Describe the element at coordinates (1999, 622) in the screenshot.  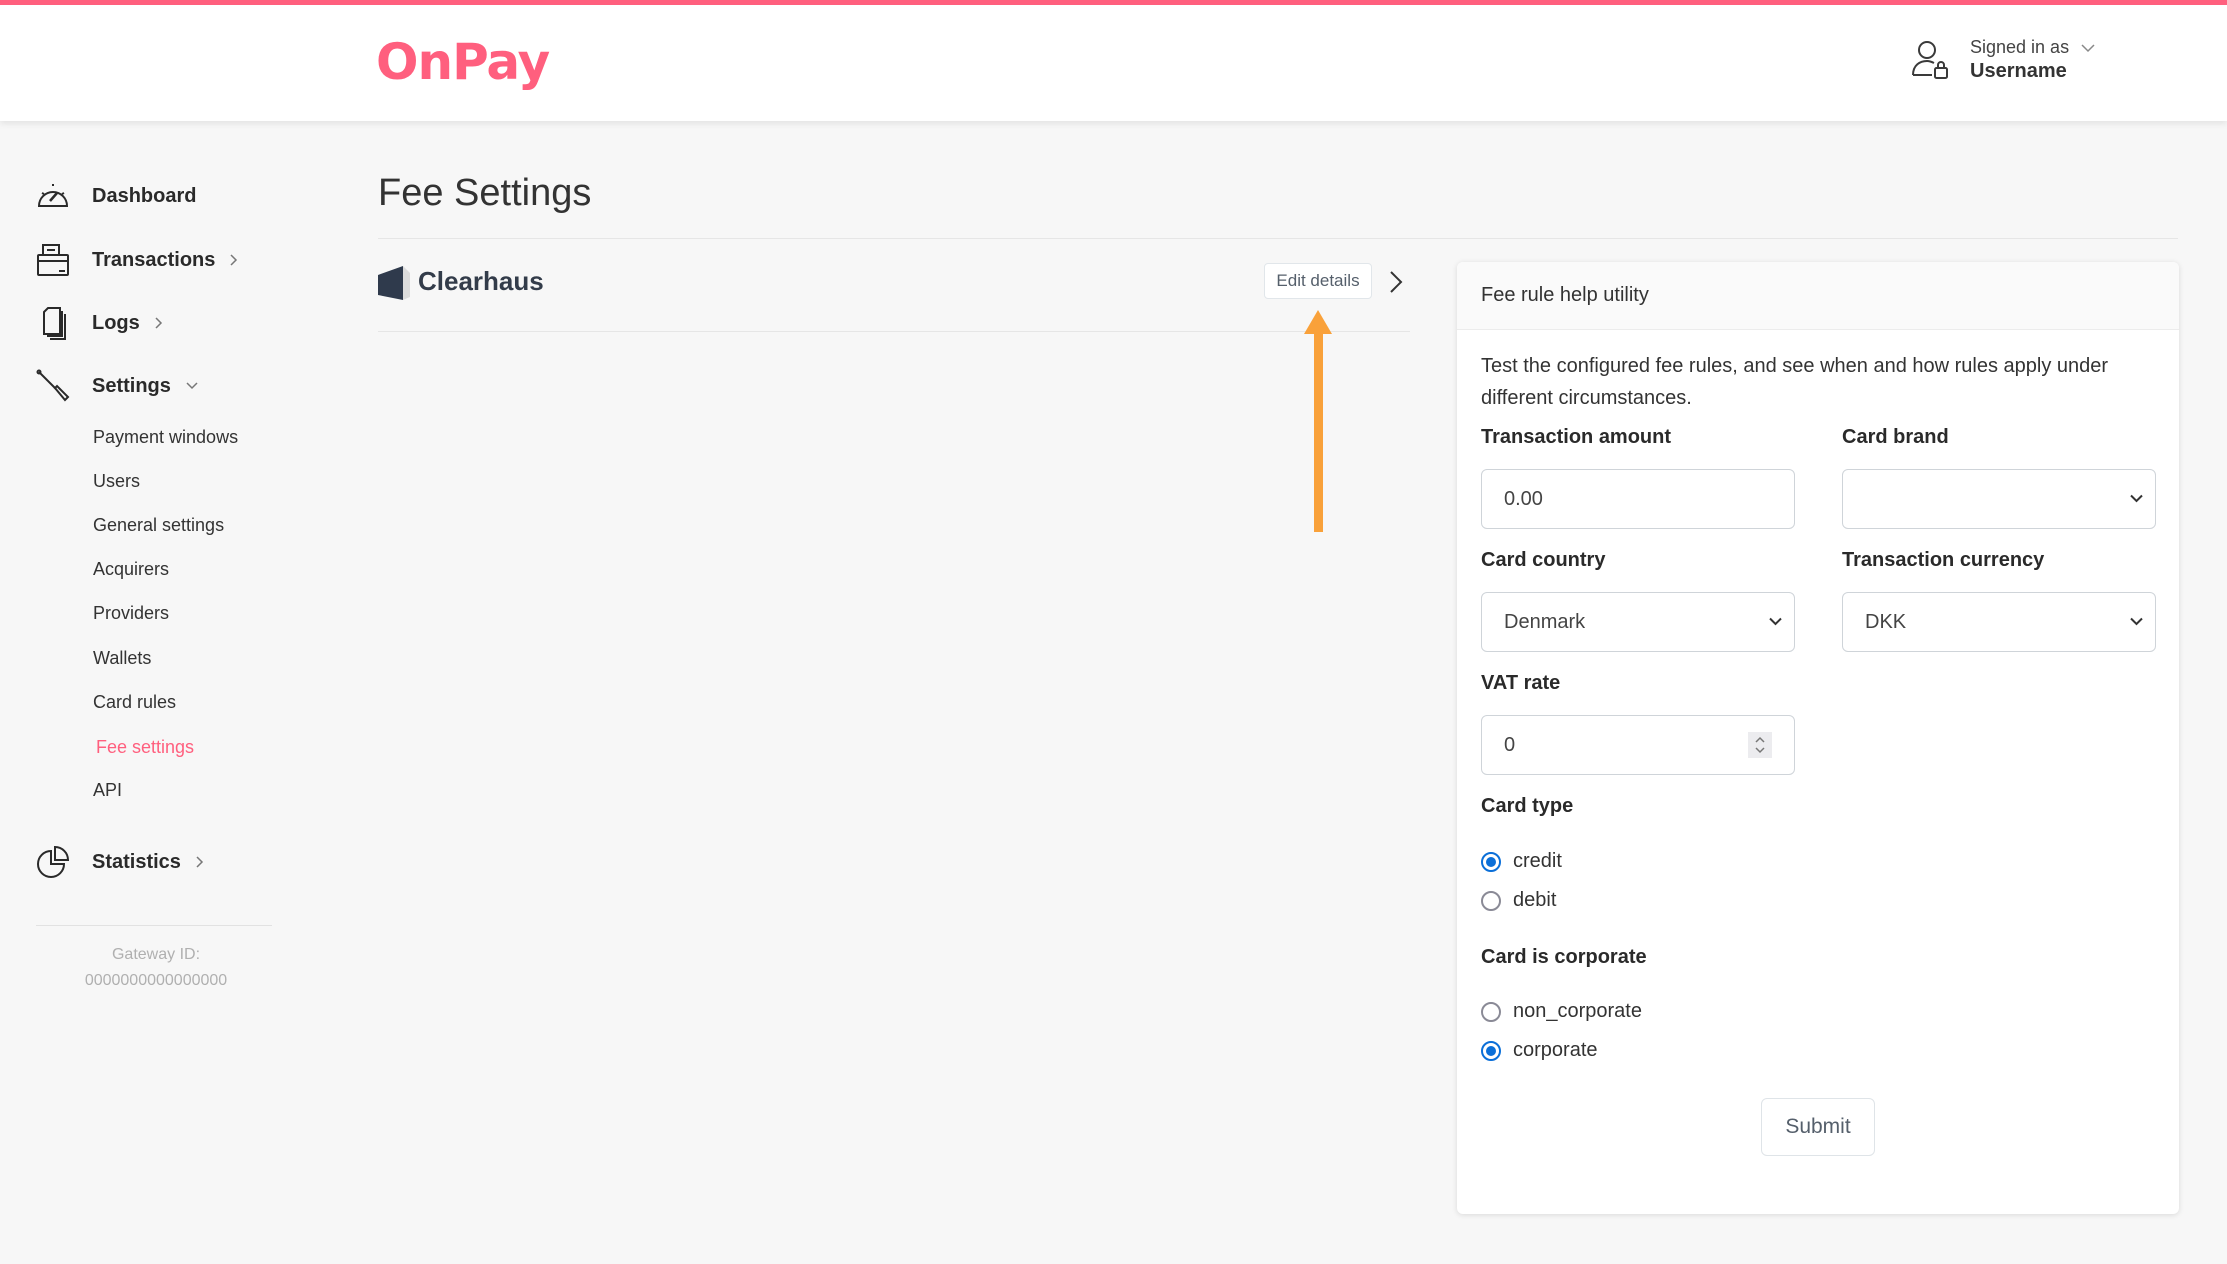
I see `transaction-currency-select: DKK` at that location.